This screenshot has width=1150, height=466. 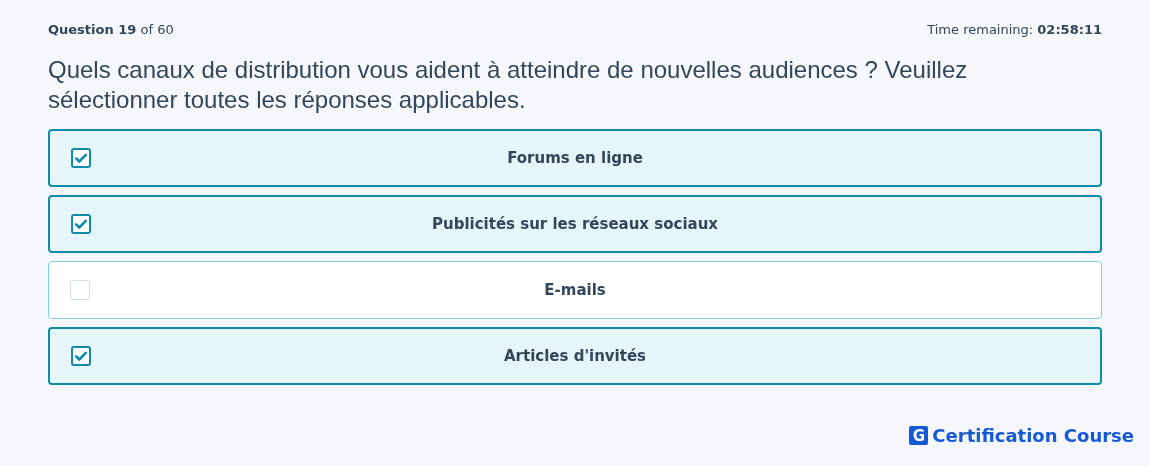 I want to click on answer-option: Articles d'invités, so click(x=575, y=356).